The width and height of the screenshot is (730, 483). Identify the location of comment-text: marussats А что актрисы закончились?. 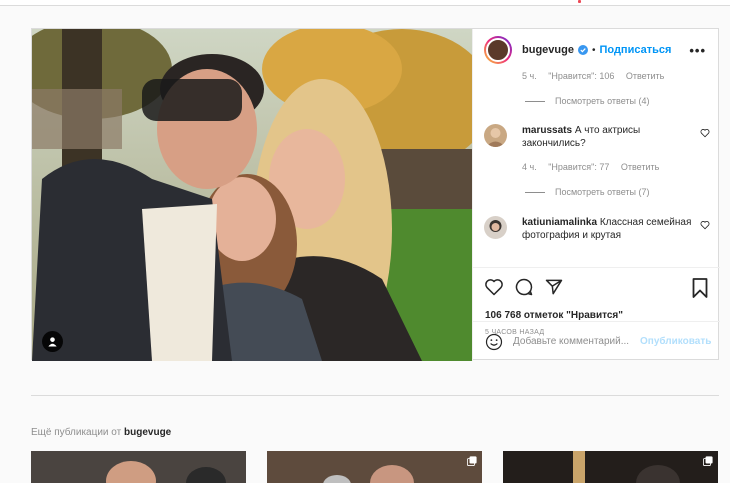
(609, 137).